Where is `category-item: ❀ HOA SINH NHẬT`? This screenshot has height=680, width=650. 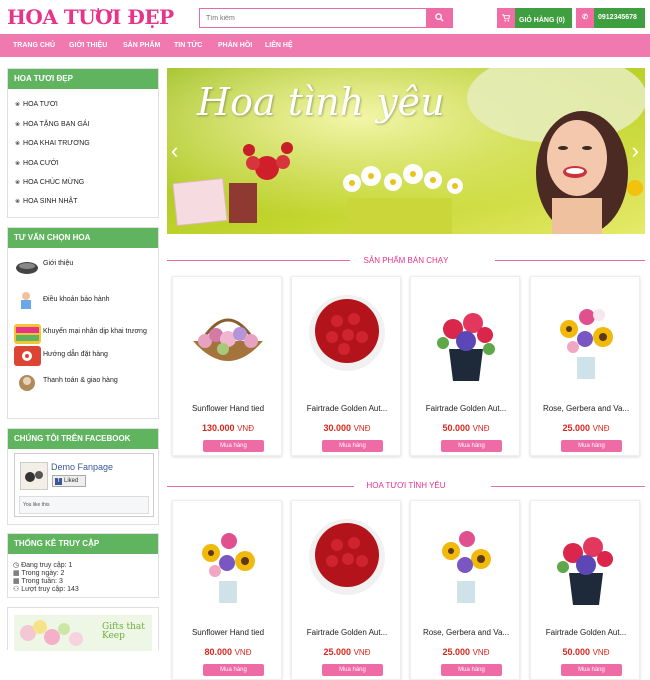
category-item: ❀ HOA SINH NHẬT is located at coordinates (46, 201).